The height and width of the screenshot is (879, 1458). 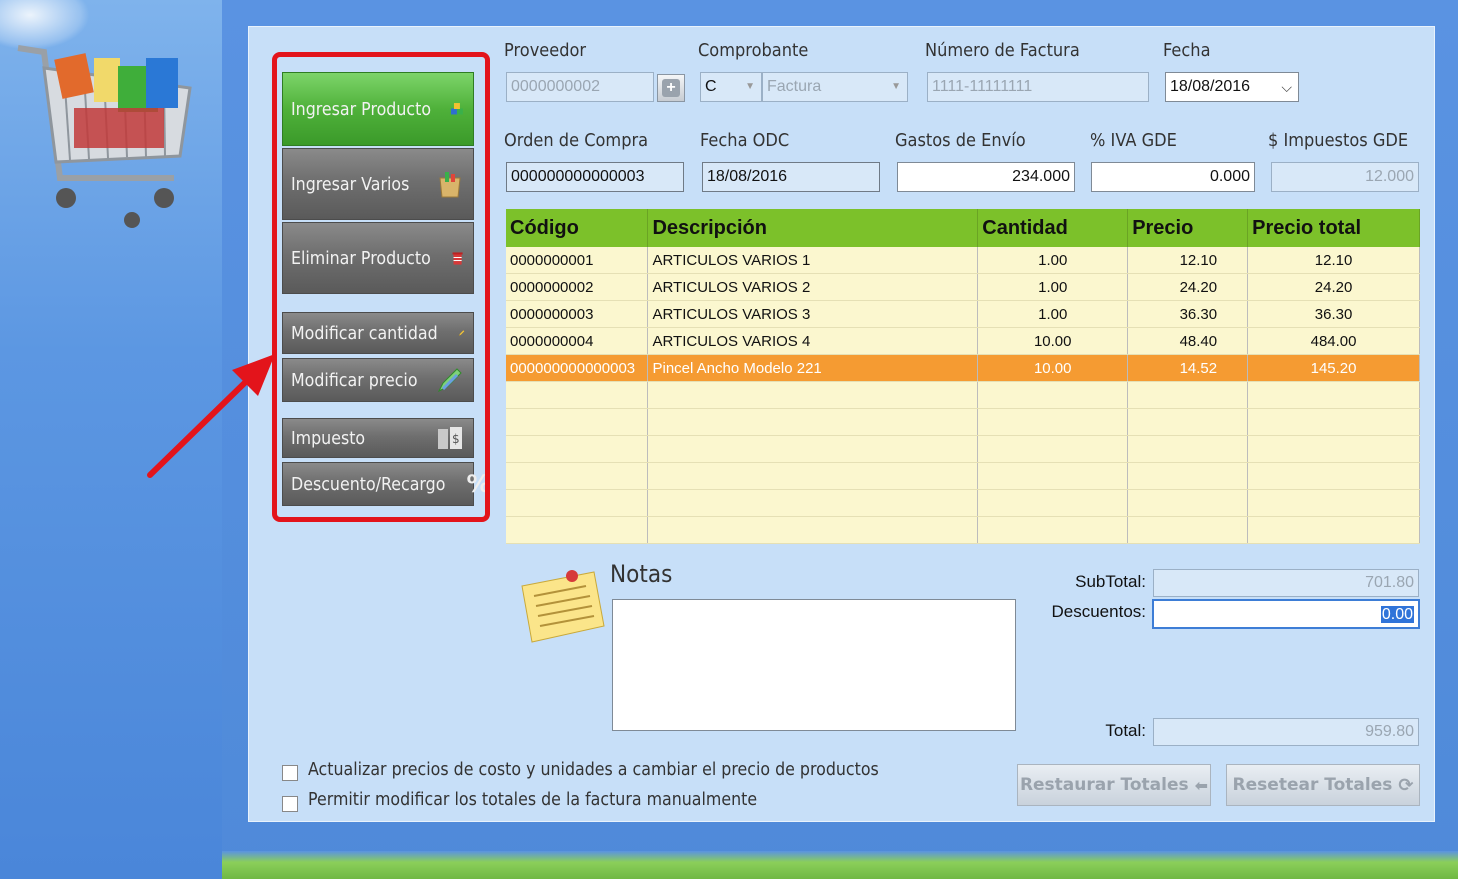 I want to click on restaurar-totales-button: Restaurar Totales ⬅, so click(x=1114, y=785).